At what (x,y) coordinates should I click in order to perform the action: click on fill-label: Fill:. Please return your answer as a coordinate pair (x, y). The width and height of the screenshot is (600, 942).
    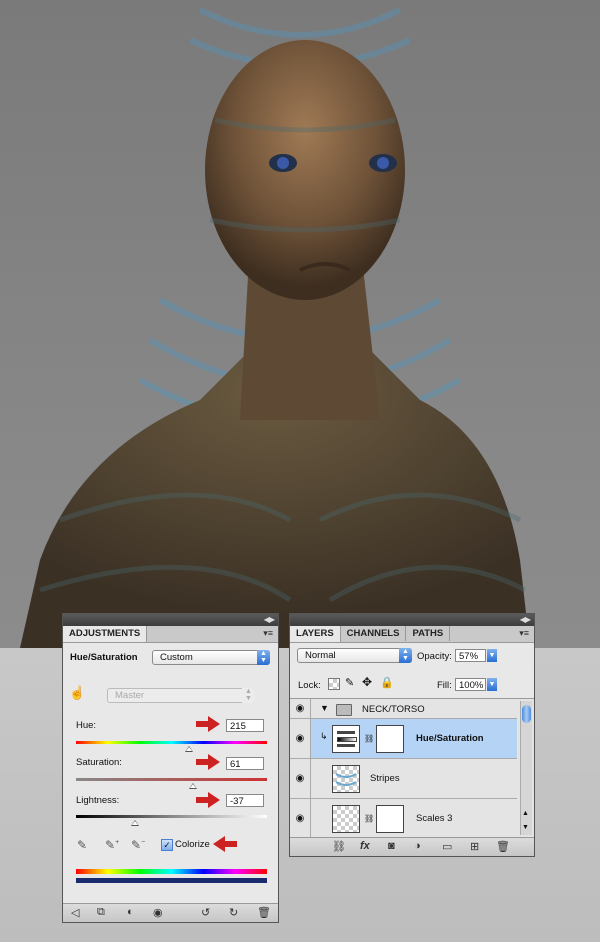
    Looking at the image, I should click on (444, 685).